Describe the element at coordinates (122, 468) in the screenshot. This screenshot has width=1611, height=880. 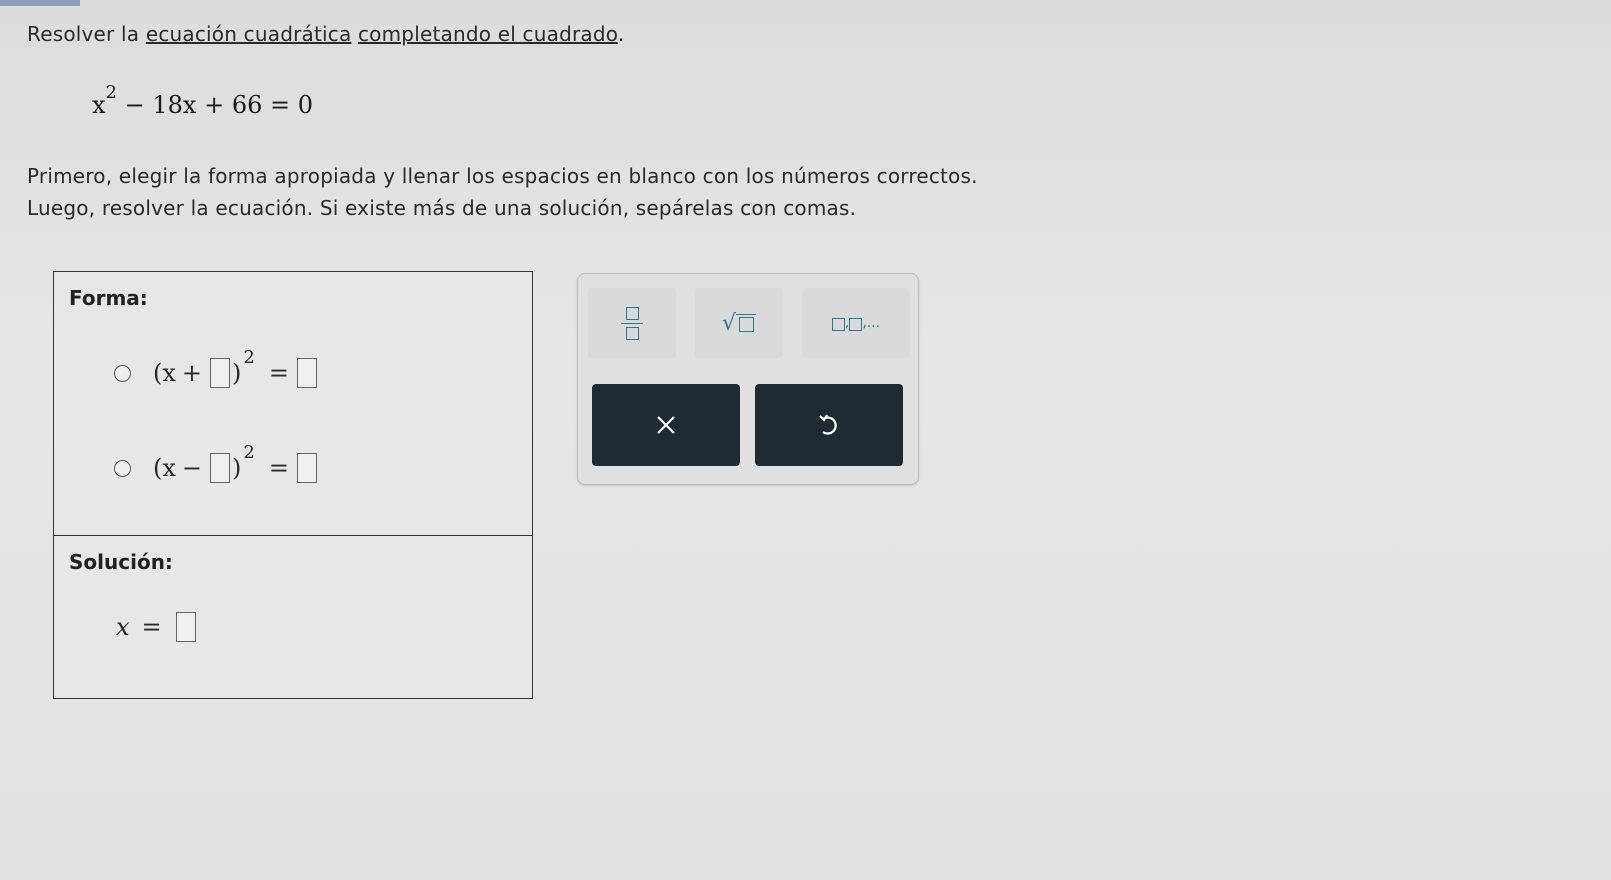
I see `radio-button-minus` at that location.